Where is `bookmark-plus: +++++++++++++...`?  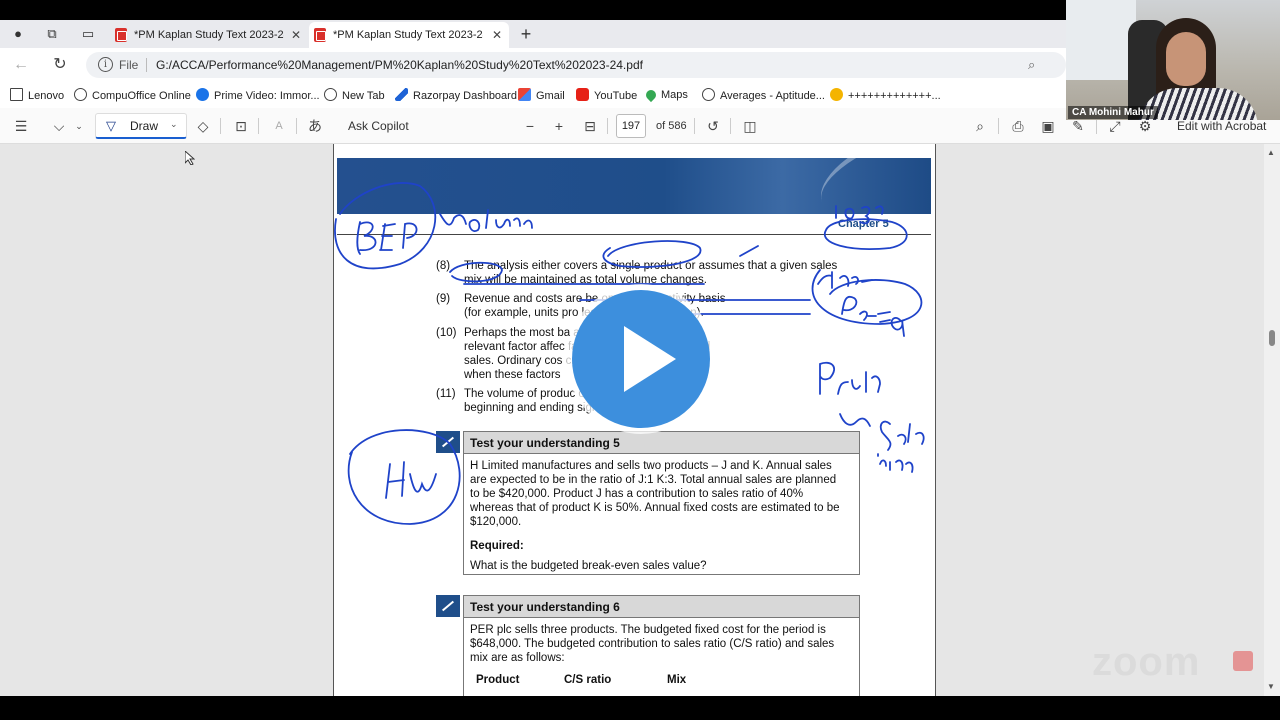 bookmark-plus: +++++++++++++... is located at coordinates (885, 95).